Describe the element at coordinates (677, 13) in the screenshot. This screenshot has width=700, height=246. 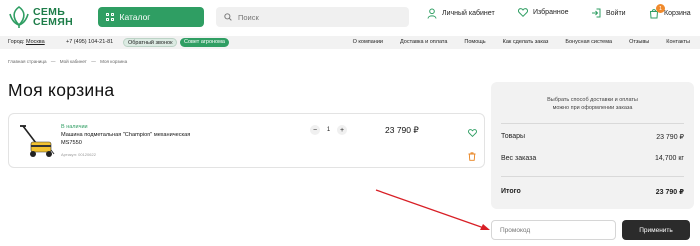
I see `cart-label: Корзина` at that location.